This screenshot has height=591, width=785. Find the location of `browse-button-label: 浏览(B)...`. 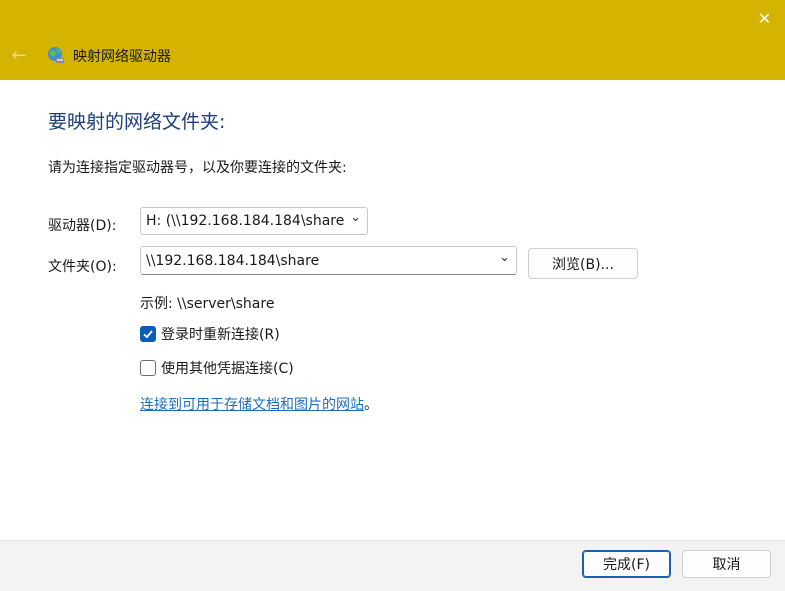

browse-button-label: 浏览(B)... is located at coordinates (583, 264).